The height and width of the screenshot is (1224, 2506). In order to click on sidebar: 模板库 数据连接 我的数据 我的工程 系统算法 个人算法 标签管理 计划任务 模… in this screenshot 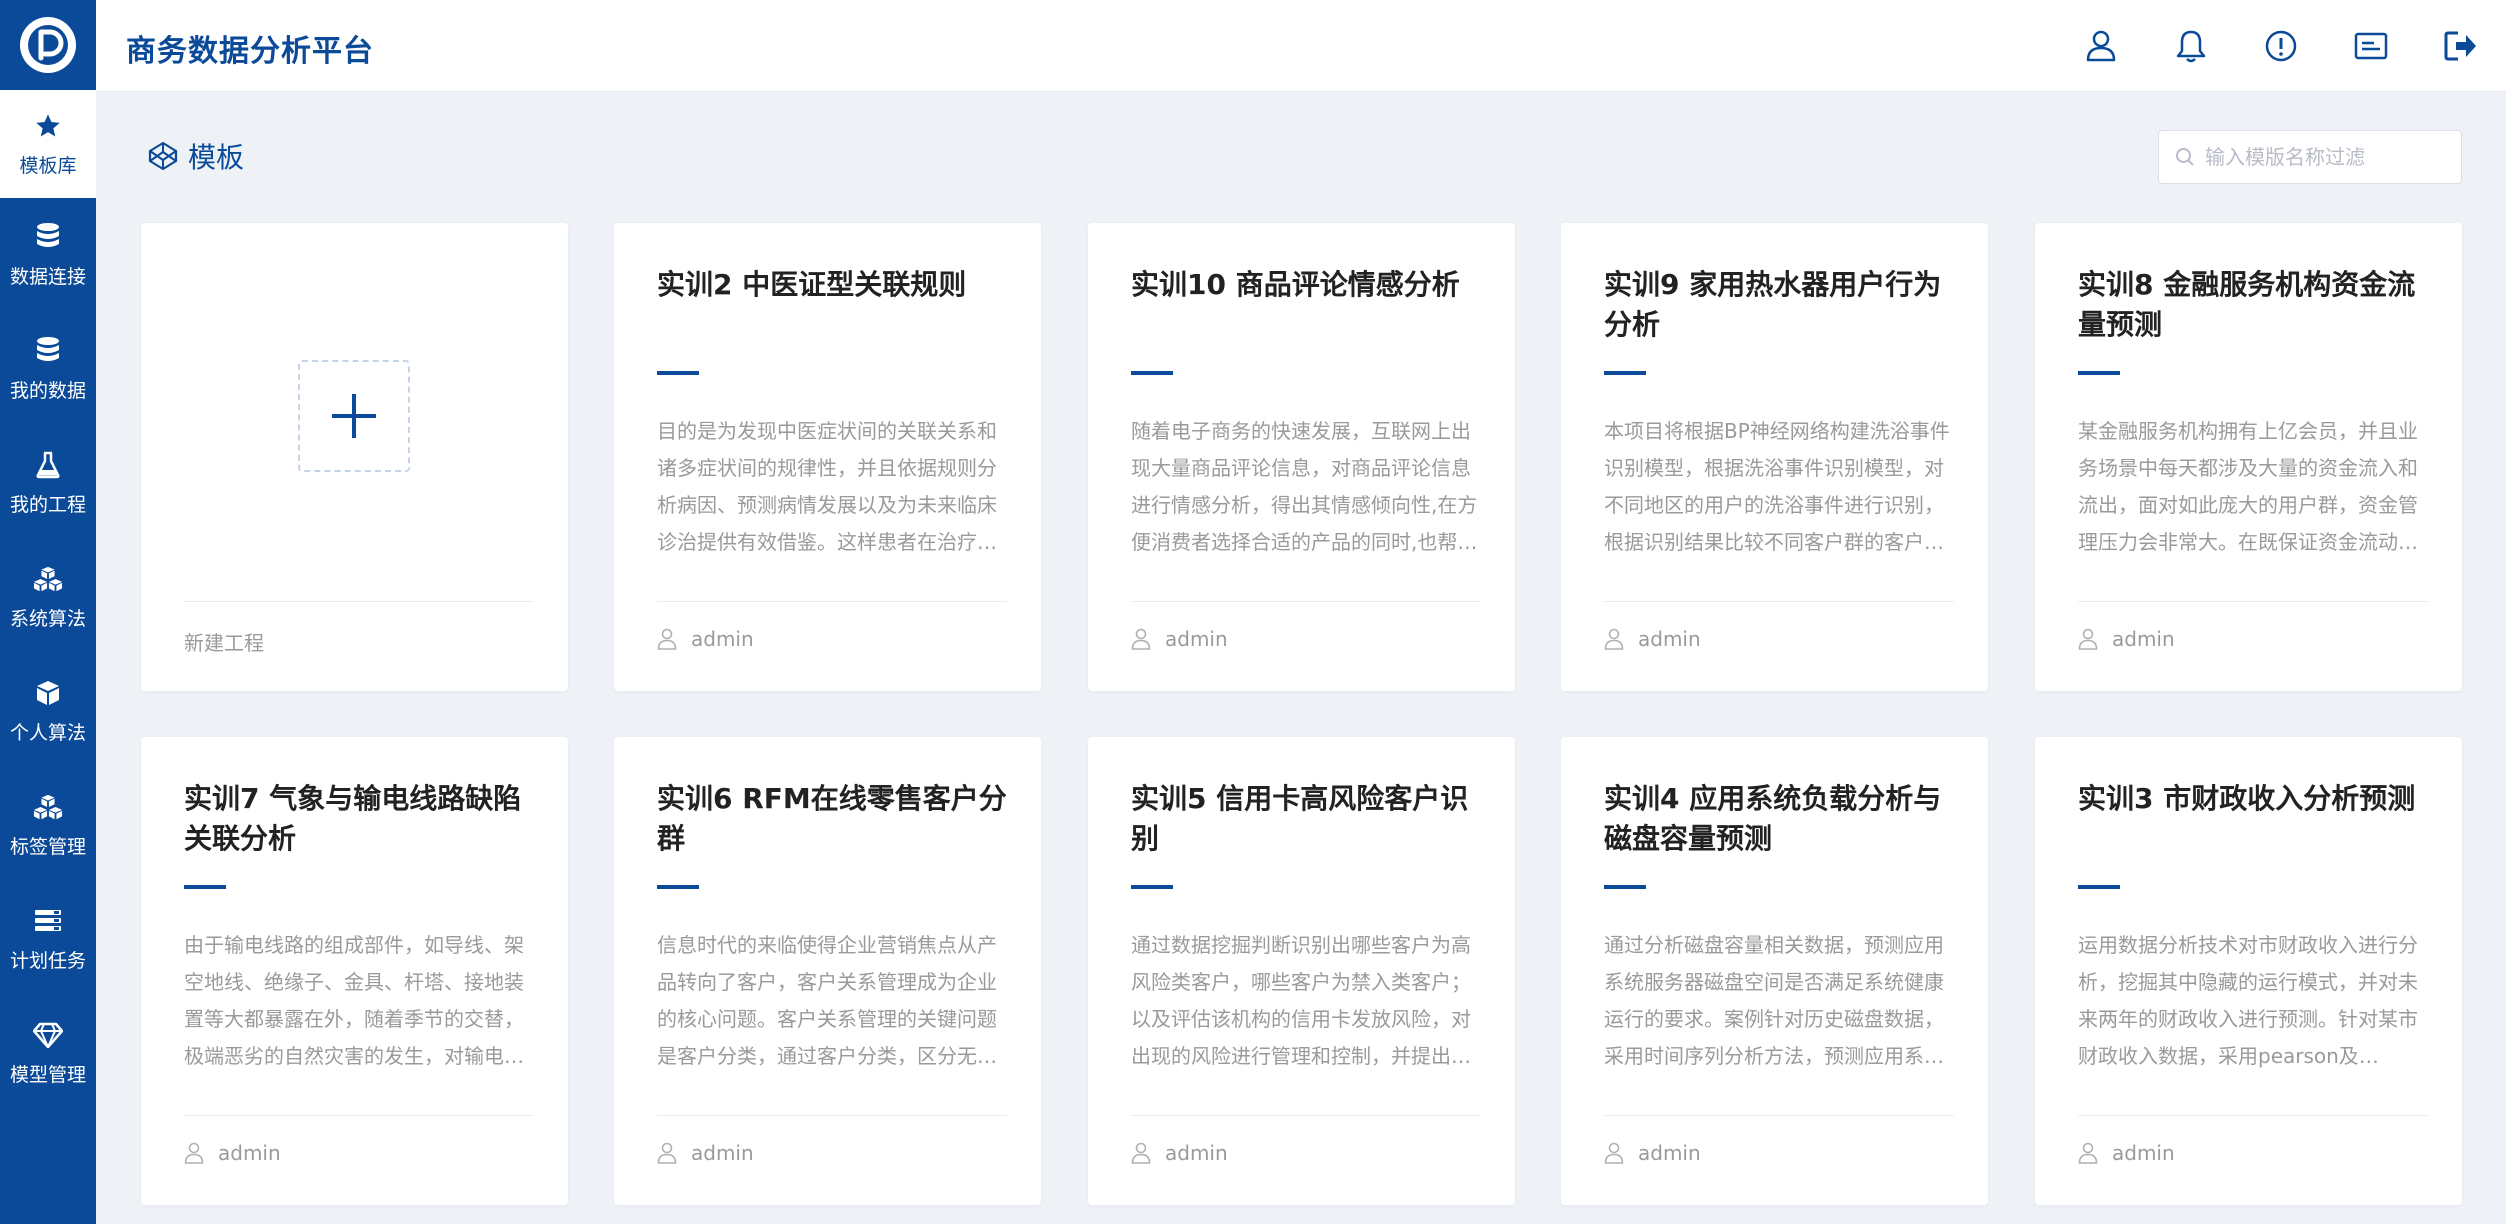, I will do `click(48, 612)`.